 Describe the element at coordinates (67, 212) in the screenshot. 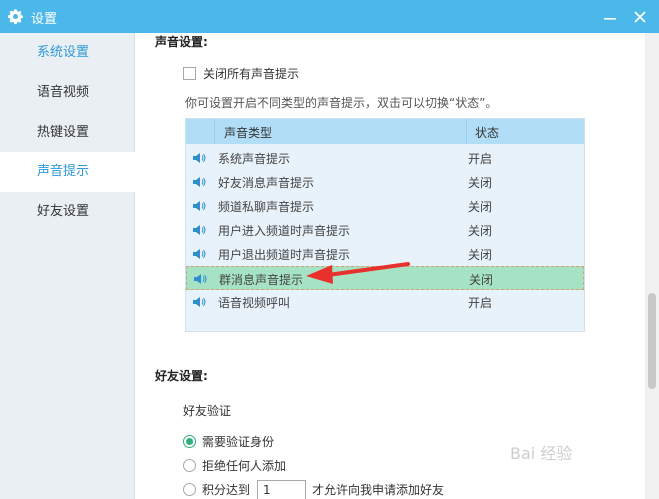

I see `sidebar-item-friends: 好友设置` at that location.